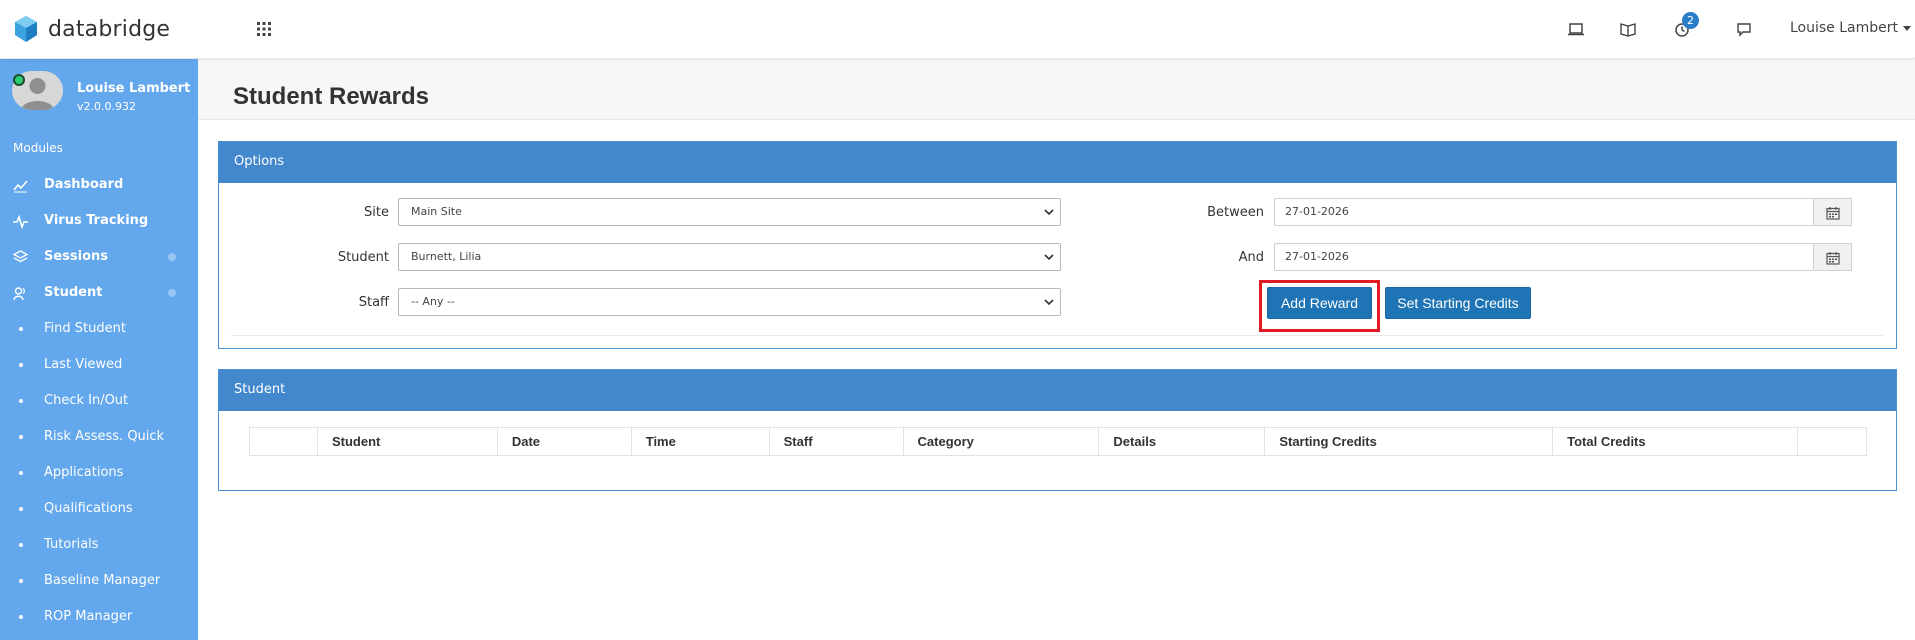 This screenshot has width=1915, height=640. What do you see at coordinates (86, 400) in the screenshot?
I see `sidebar-subitem-label: Check In/Out` at bounding box center [86, 400].